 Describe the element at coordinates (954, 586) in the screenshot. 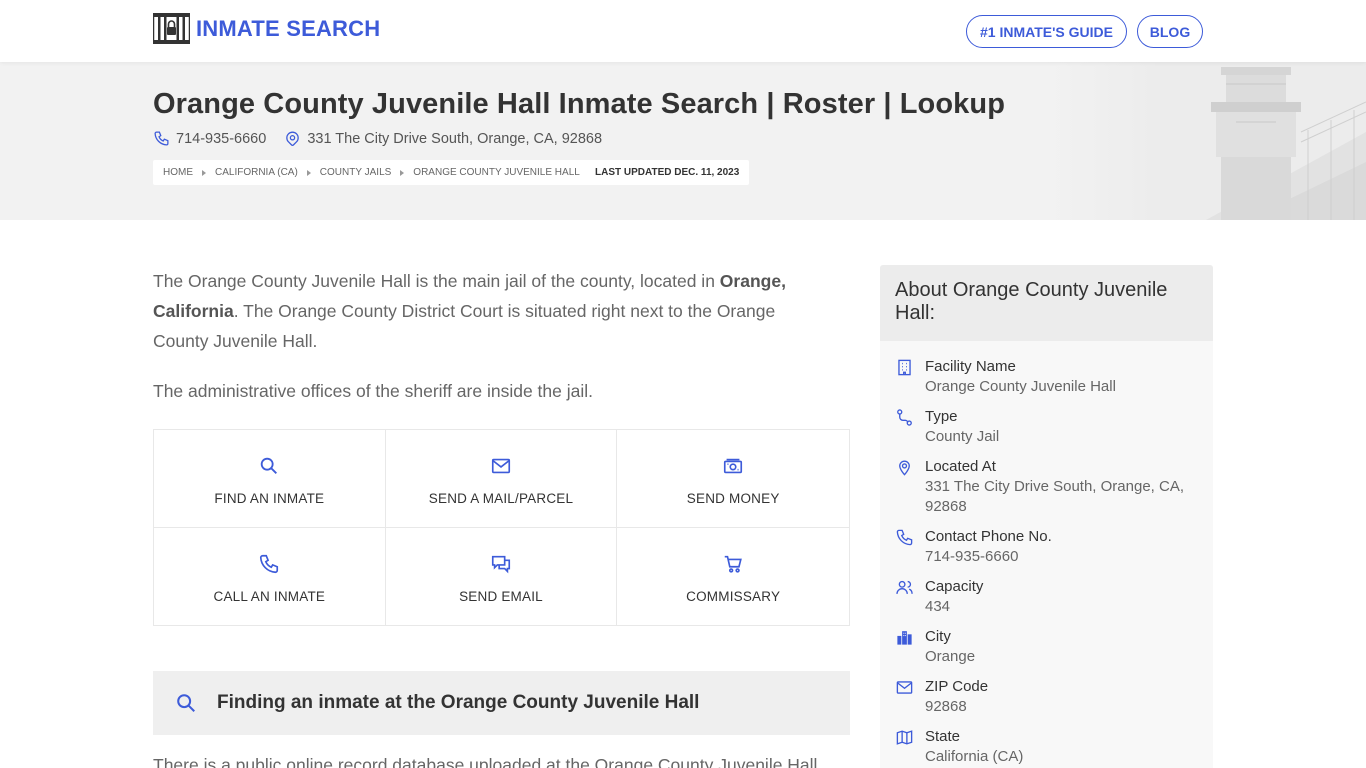

I see `info-key: Capacity` at that location.